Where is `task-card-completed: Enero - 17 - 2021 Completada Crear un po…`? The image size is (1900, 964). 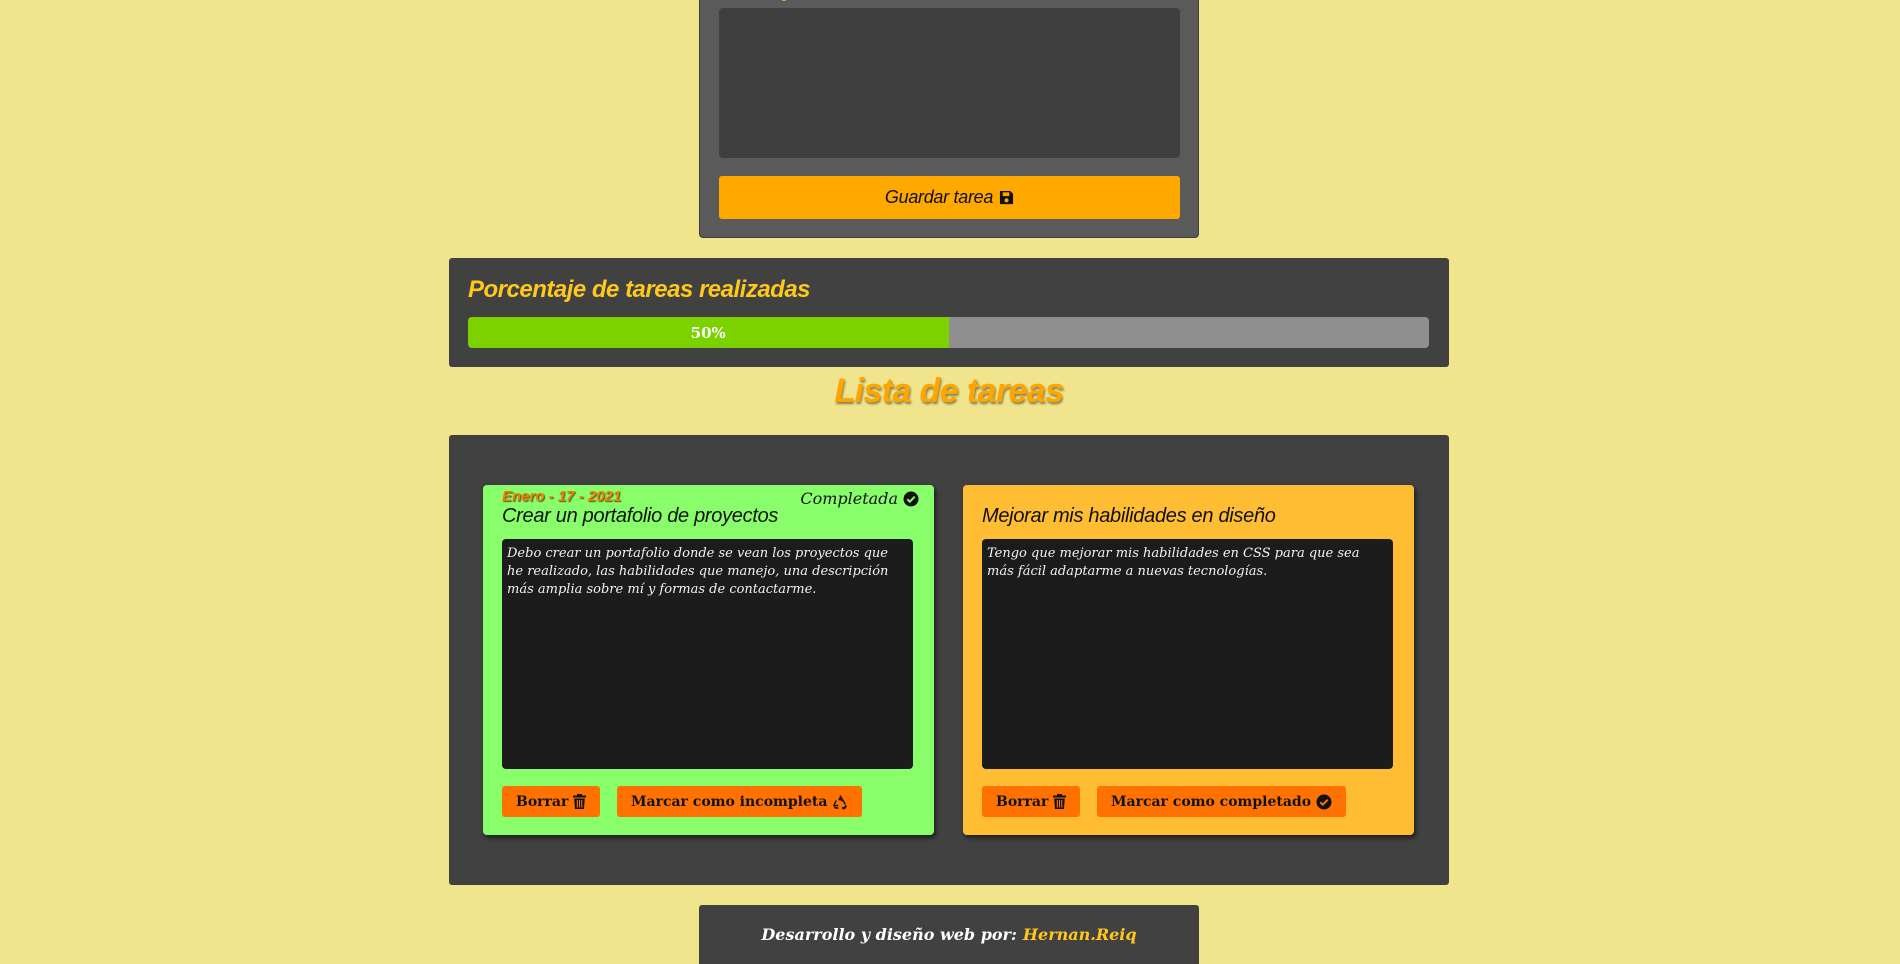 task-card-completed: Enero - 17 - 2021 Completada Crear un po… is located at coordinates (708, 660).